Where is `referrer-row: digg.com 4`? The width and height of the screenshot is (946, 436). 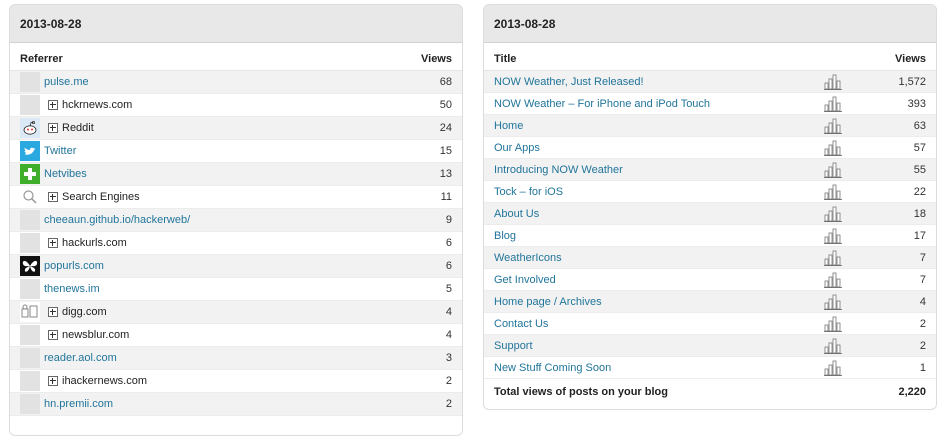
referrer-row: digg.com 4 is located at coordinates (236, 312).